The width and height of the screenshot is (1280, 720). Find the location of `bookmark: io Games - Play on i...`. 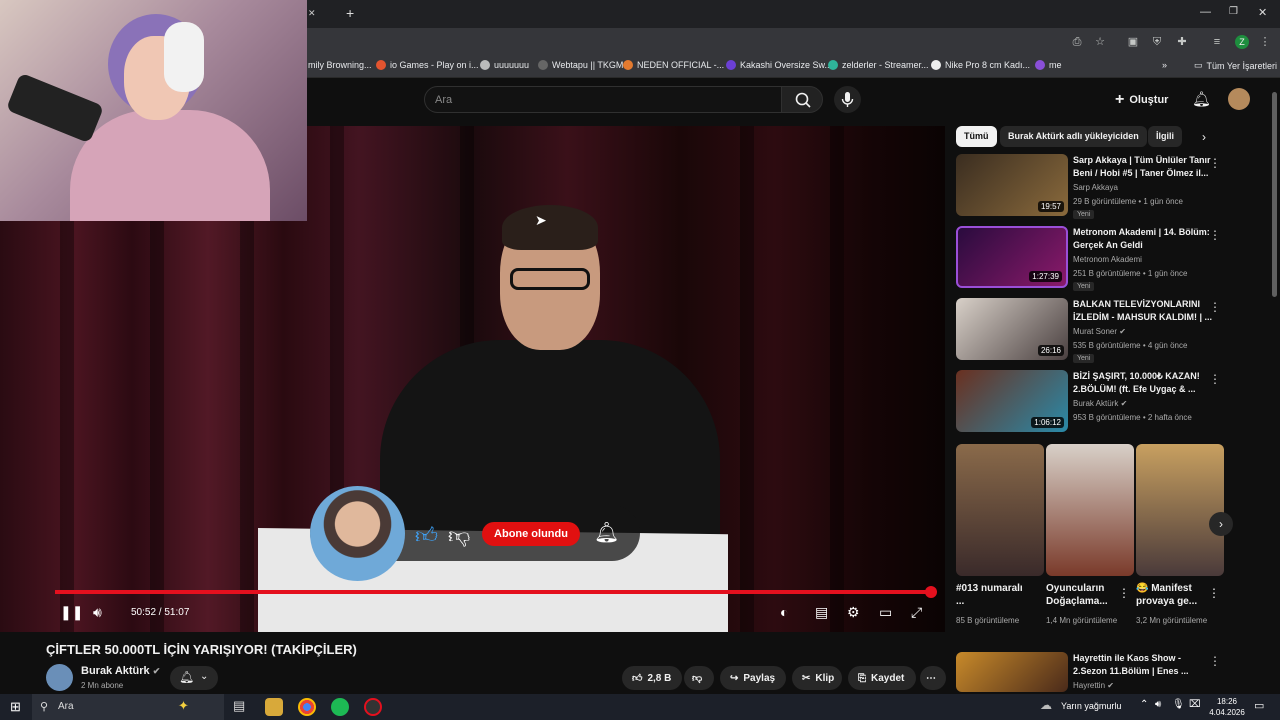

bookmark: io Games - Play on i... is located at coordinates (427, 65).